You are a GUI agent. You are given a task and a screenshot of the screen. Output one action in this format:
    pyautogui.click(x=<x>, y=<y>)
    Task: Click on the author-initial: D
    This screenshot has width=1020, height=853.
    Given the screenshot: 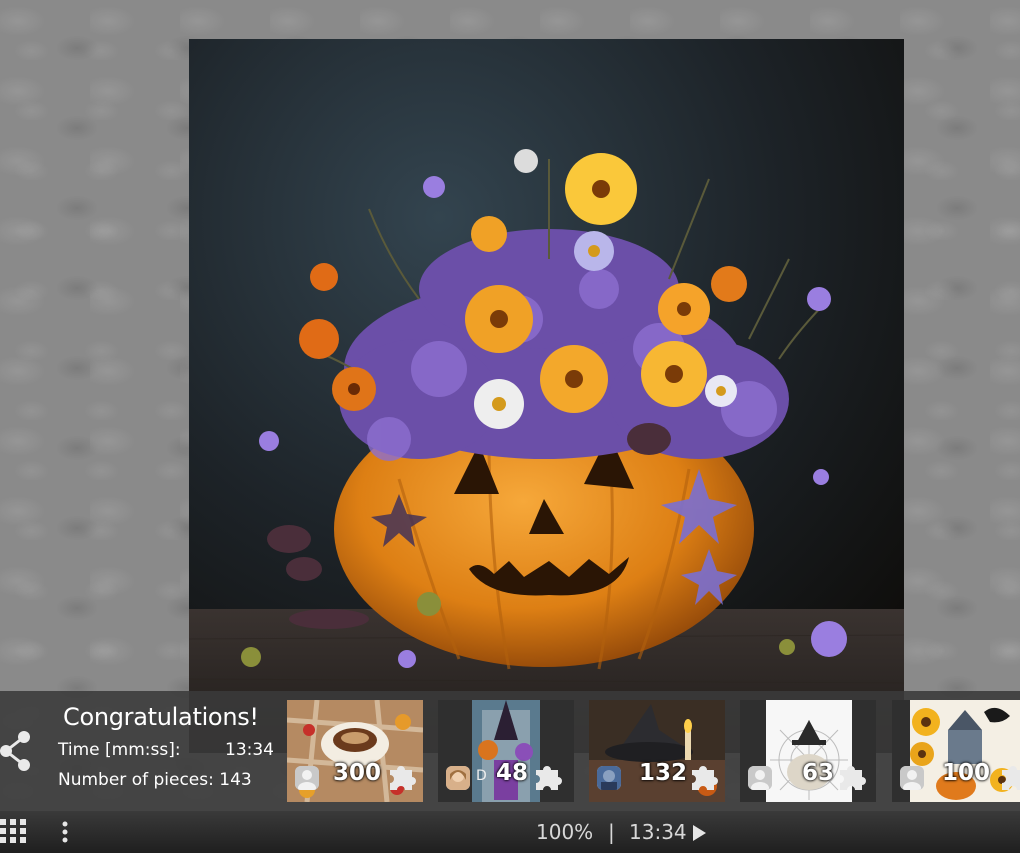 What is the action you would take?
    pyautogui.click(x=481, y=776)
    